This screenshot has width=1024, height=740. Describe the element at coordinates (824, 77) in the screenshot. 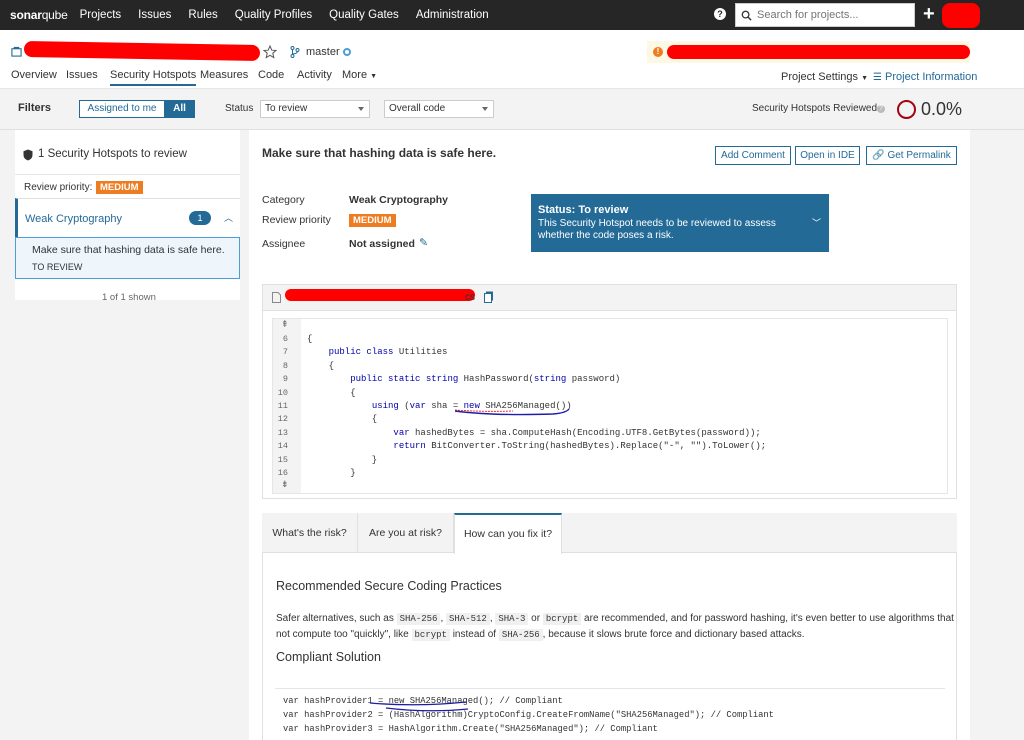

I see `project-settings-menu: Project Settings ▼` at that location.